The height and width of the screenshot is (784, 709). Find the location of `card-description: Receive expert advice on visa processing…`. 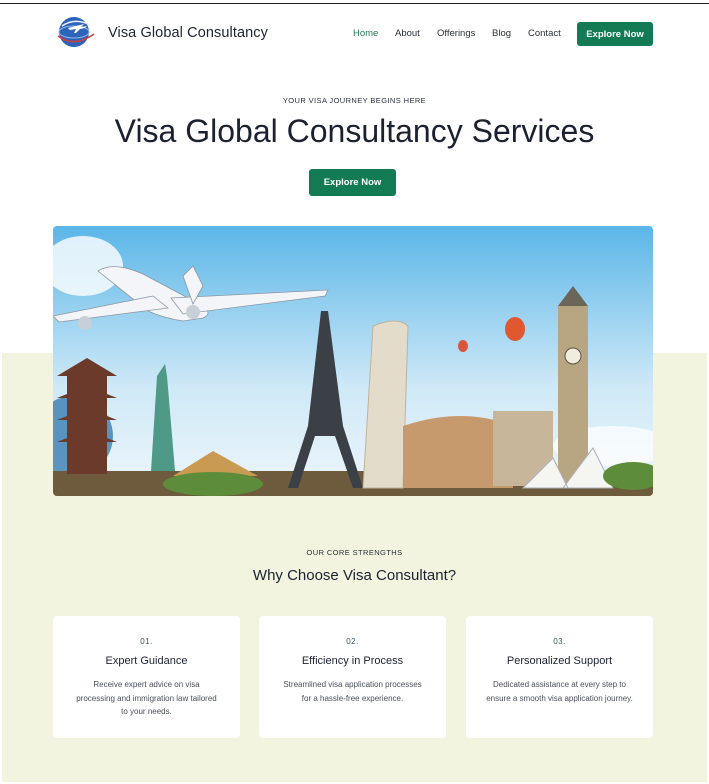

card-description: Receive expert advice on visa processing… is located at coordinates (146, 698).